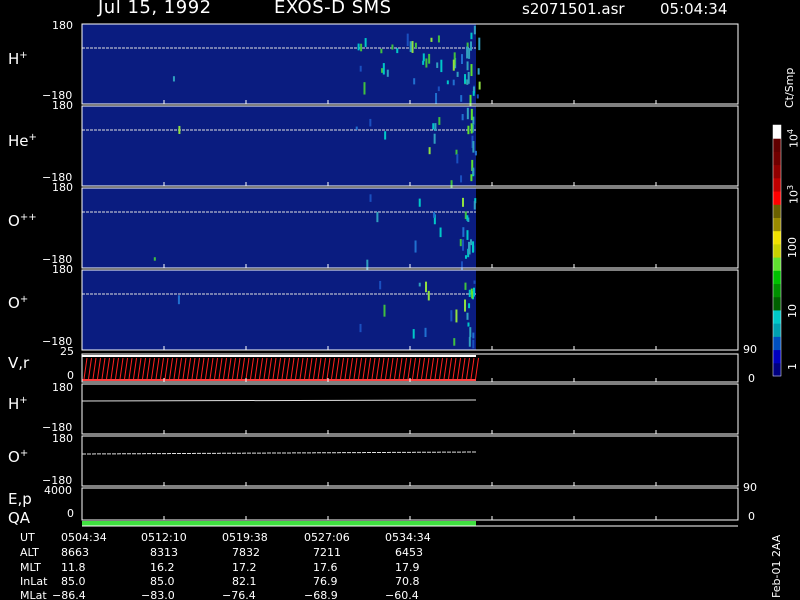 Image resolution: width=800 pixels, height=600 pixels. Describe the element at coordinates (20, 499) in the screenshot. I see `ep-panel-label: E,p` at that location.